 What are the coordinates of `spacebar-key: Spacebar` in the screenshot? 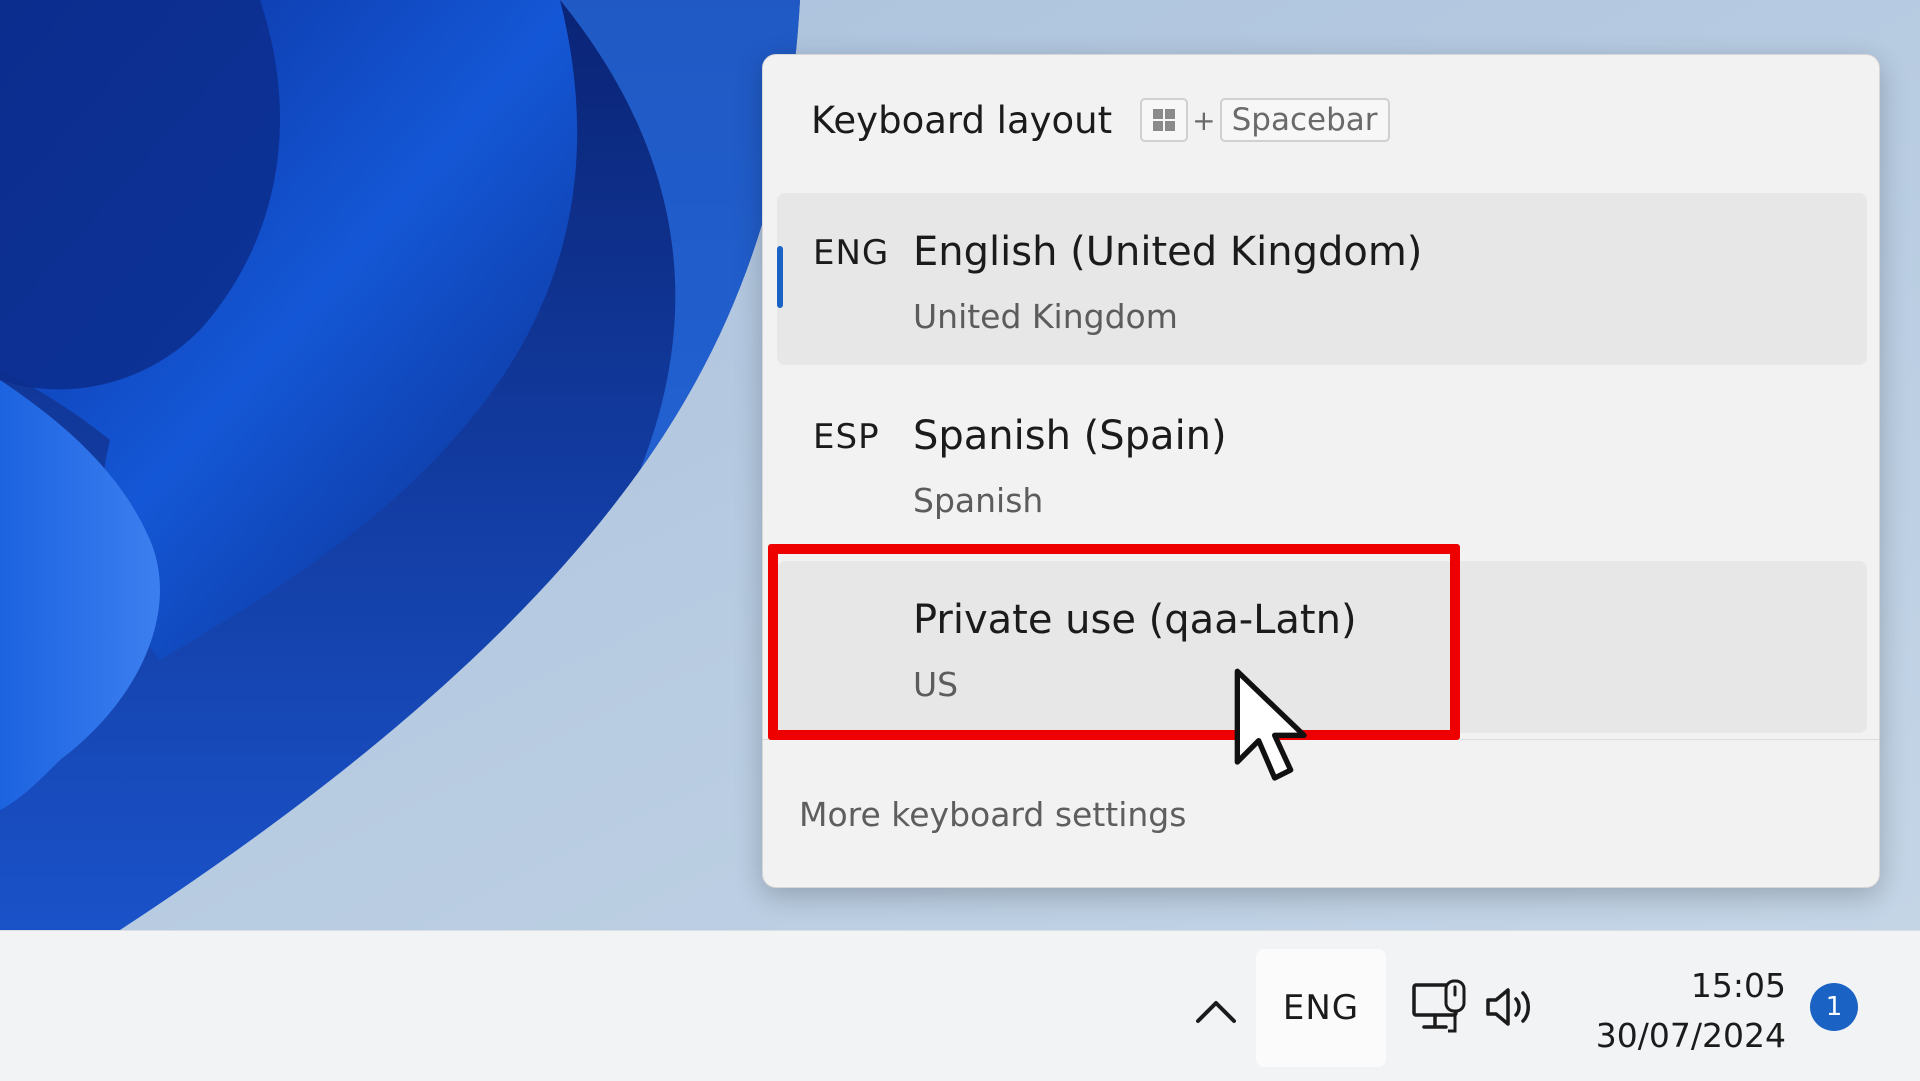 It's located at (1304, 120).